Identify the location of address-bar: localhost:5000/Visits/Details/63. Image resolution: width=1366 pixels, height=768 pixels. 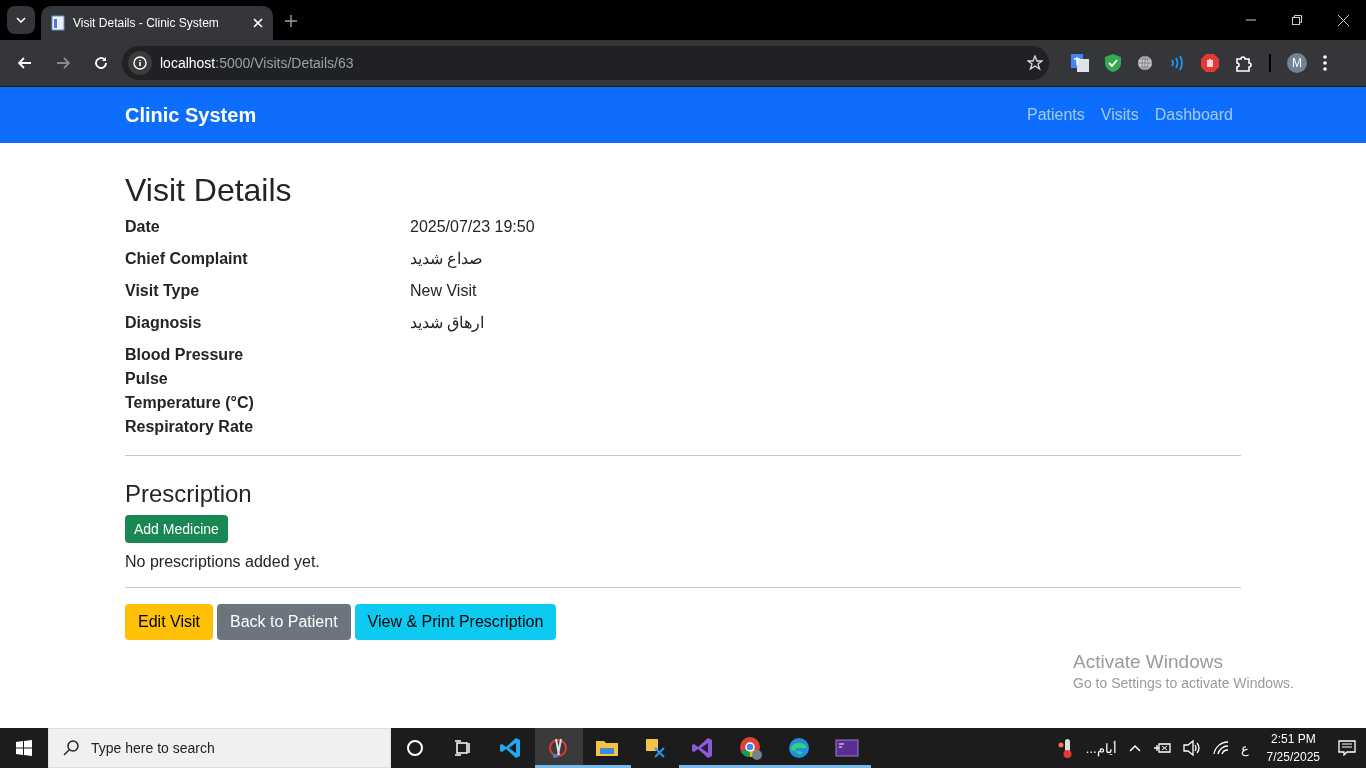
(585, 63).